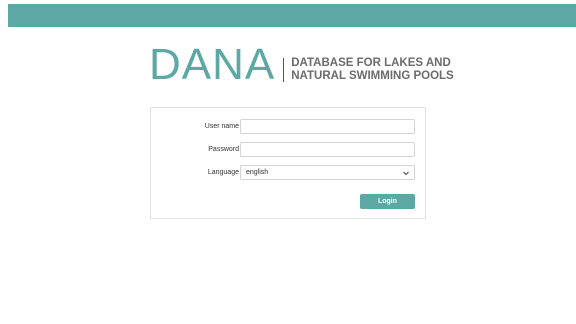 The image size is (576, 324). What do you see at coordinates (372, 75) in the screenshot?
I see `tagline-line-2: NATURAL SWIMMING POOLS` at bounding box center [372, 75].